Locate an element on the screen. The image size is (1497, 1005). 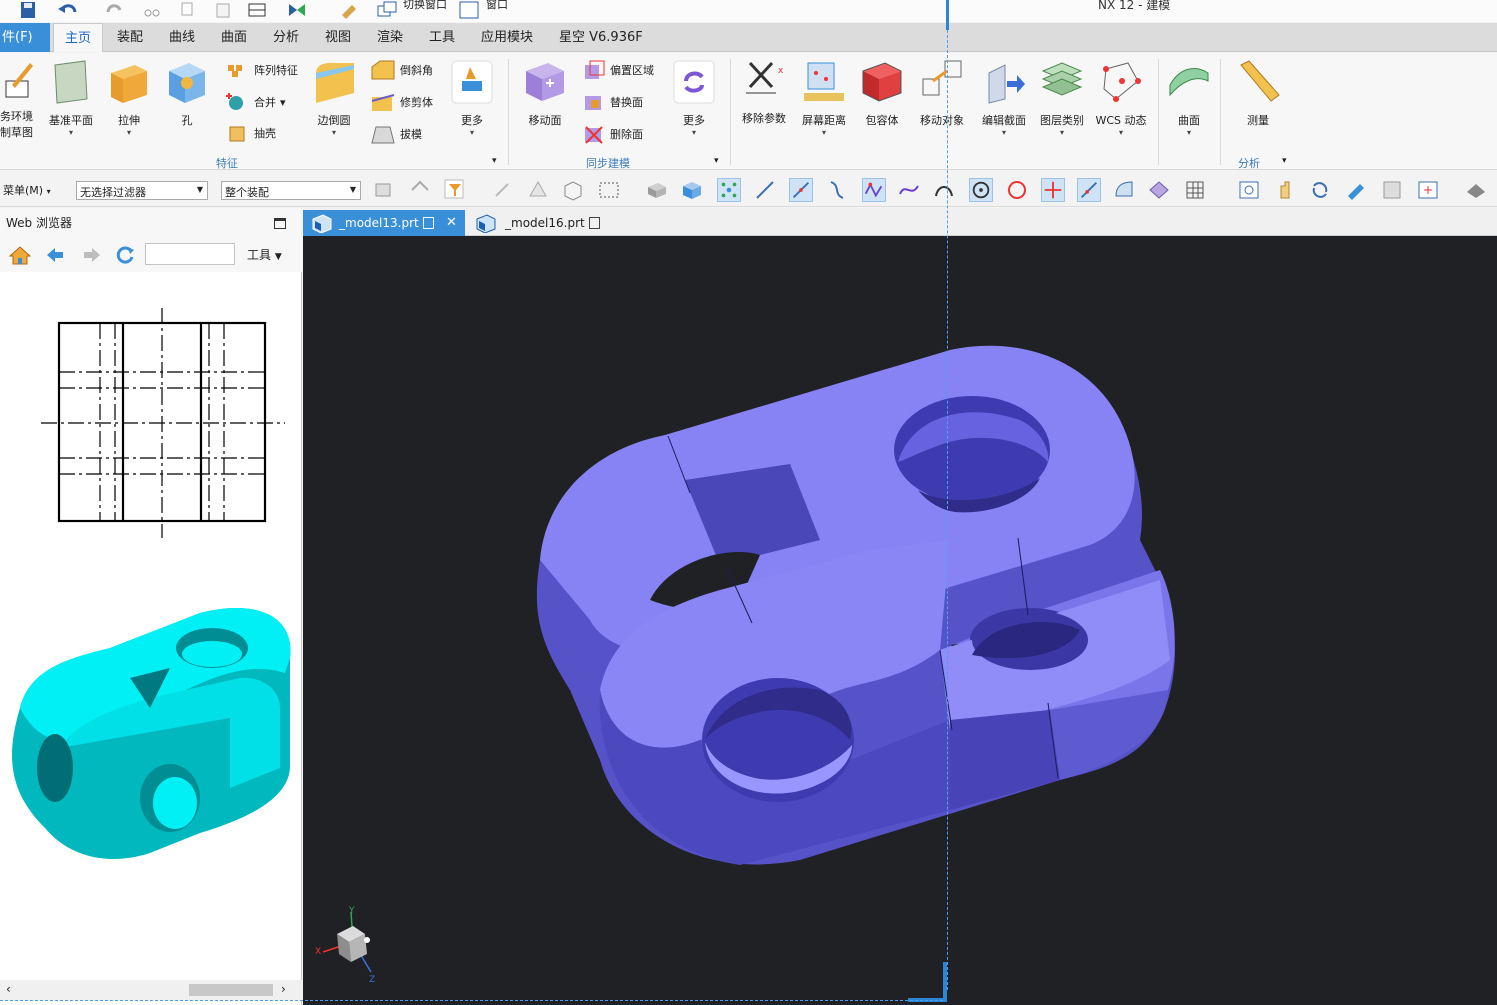
filter-icon is located at coordinates (455, 190).